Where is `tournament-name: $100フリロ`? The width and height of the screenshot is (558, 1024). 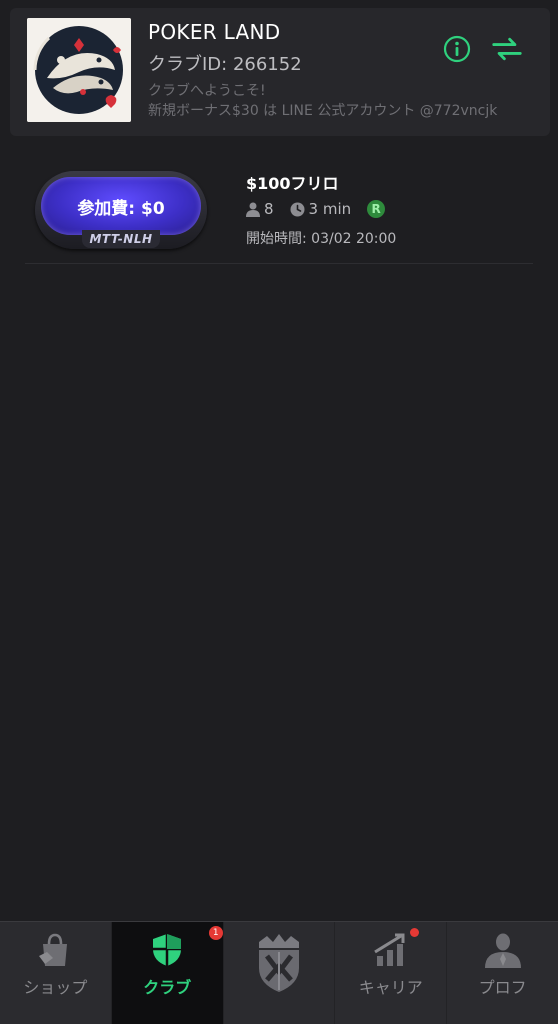
tournament-name: $100フリロ is located at coordinates (292, 183).